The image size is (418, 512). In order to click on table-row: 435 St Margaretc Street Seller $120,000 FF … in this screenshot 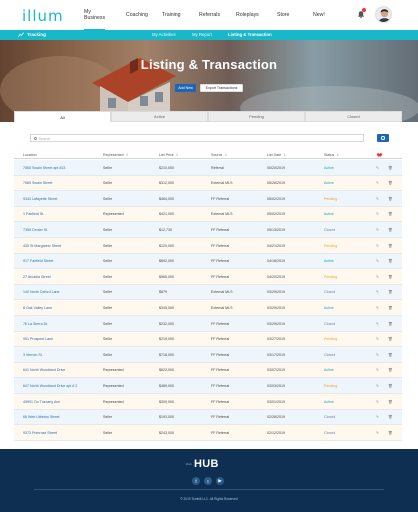, I will do `click(208, 246)`.